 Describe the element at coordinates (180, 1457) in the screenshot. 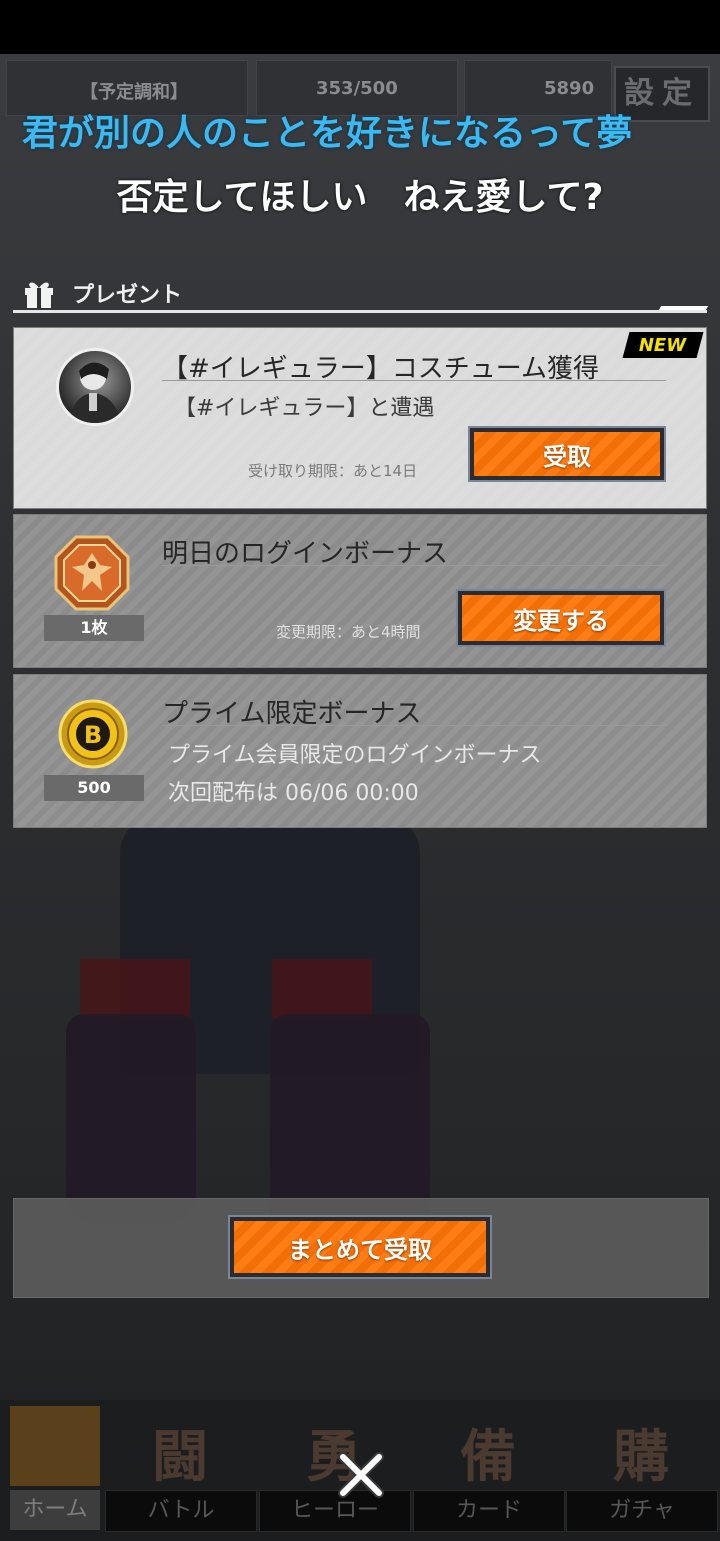

I see `battle-icon: 闘` at that location.